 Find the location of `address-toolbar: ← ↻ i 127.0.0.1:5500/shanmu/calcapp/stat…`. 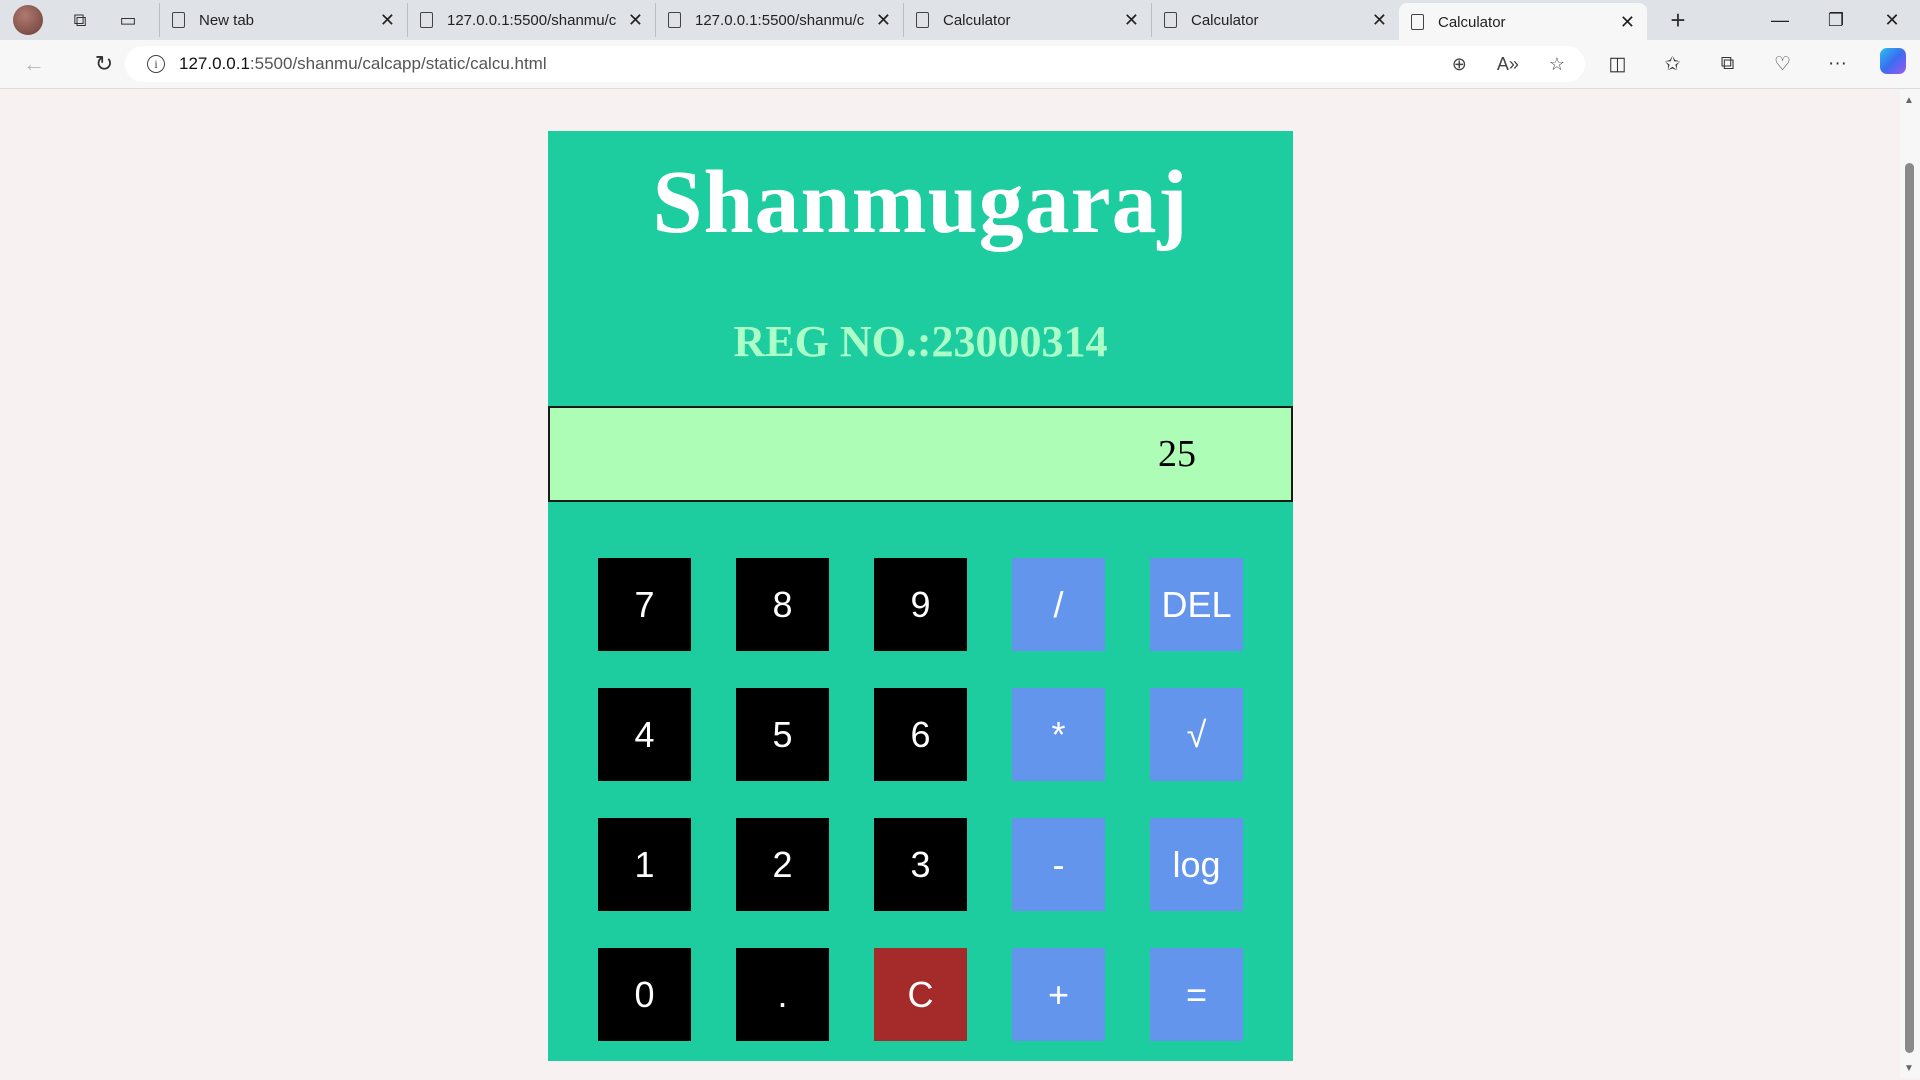

address-toolbar: ← ↻ i 127.0.0.1:5500/shanmu/calcapp/stat… is located at coordinates (960, 64).